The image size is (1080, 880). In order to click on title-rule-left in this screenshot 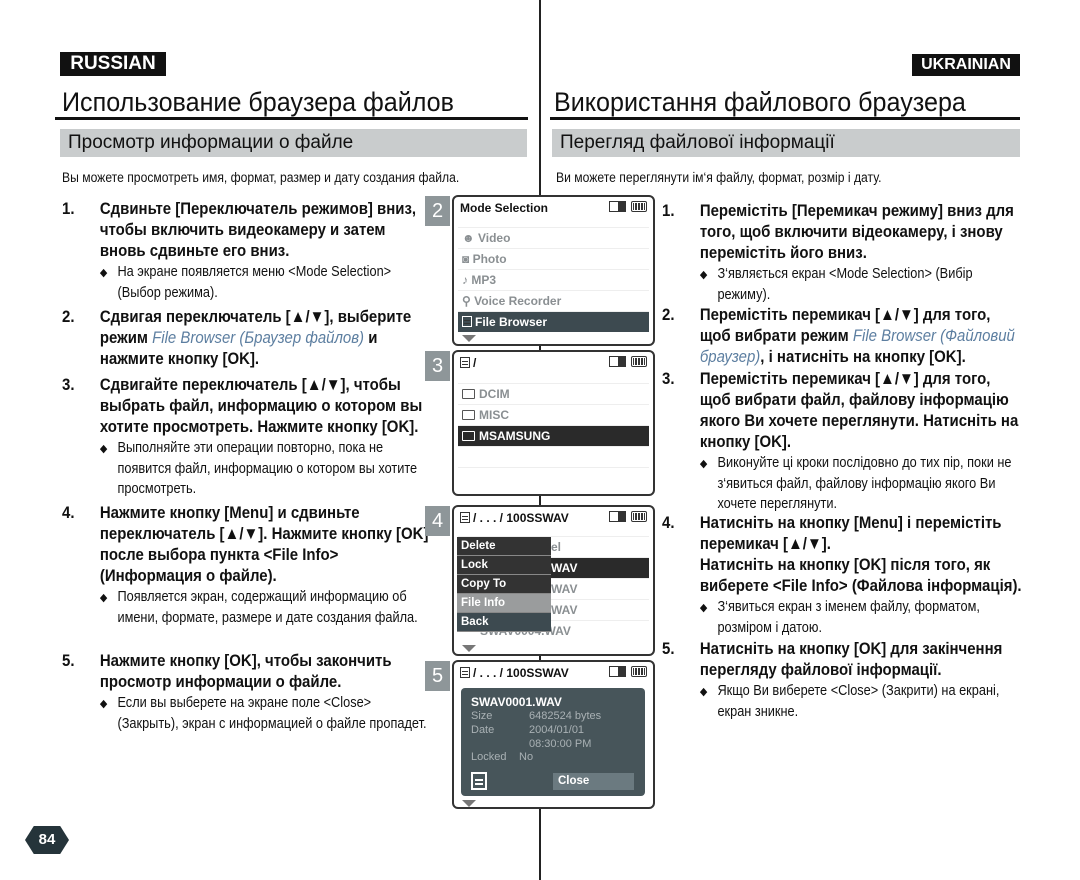, I will do `click(291, 118)`.